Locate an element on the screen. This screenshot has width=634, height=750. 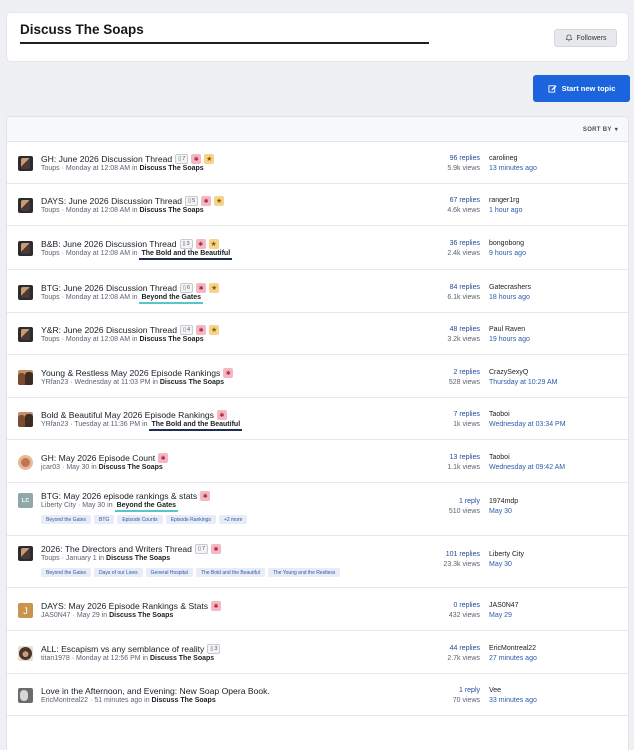
avatar: LC is located at coordinates (25, 500).